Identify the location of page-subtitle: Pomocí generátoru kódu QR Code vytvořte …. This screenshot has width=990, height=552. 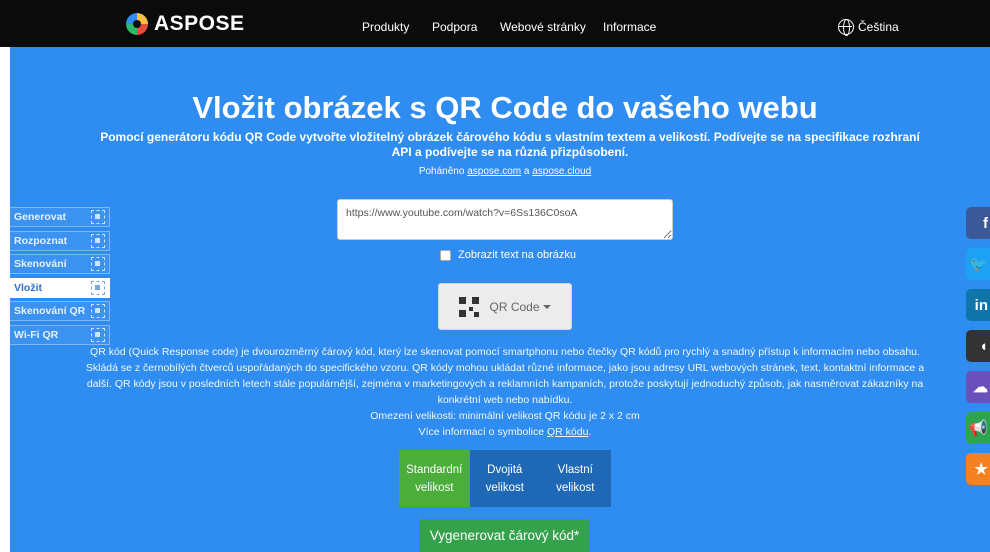
(510, 144).